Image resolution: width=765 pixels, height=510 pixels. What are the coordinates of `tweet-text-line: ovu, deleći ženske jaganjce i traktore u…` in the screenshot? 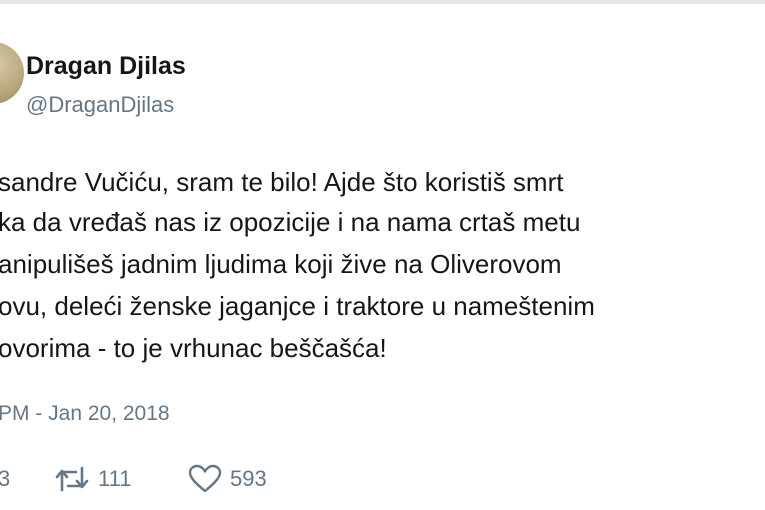 It's located at (297, 306).